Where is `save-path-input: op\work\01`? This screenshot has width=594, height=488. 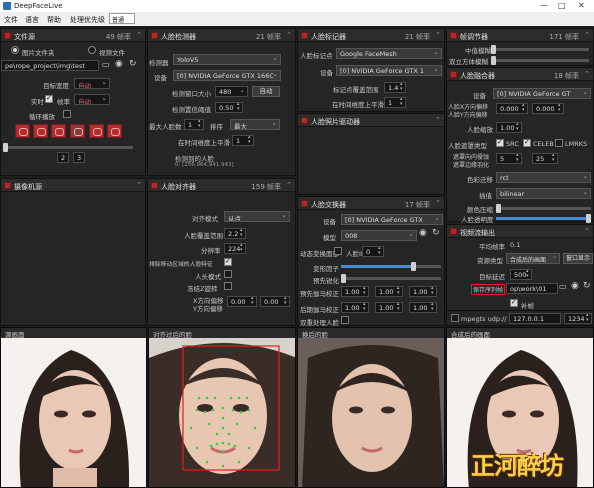 save-path-input: op\work\01 is located at coordinates (532, 288).